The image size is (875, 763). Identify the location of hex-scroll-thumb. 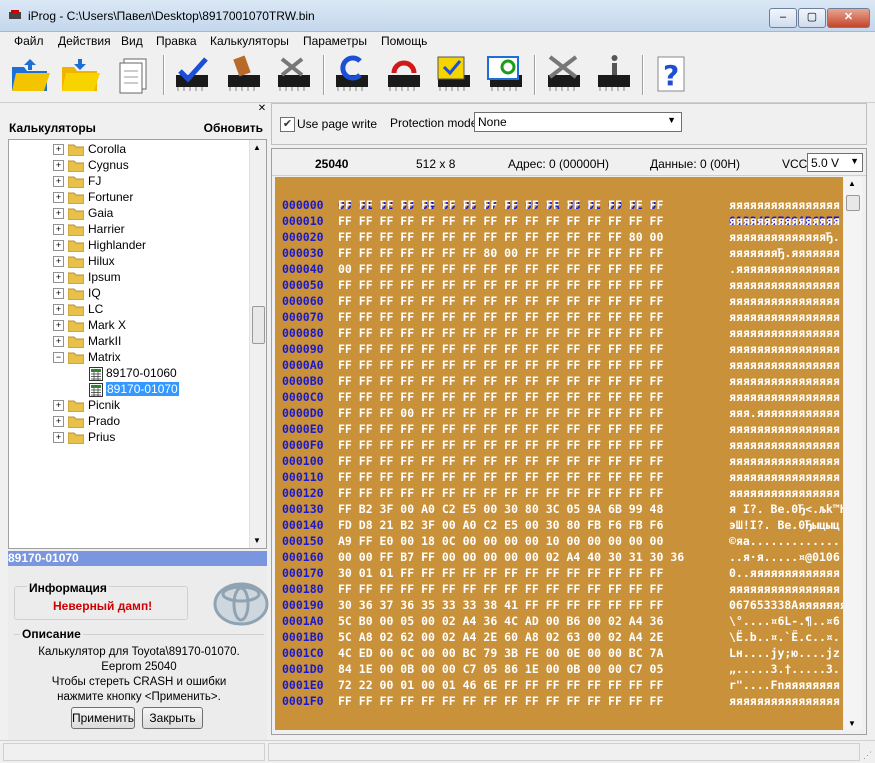
(853, 203).